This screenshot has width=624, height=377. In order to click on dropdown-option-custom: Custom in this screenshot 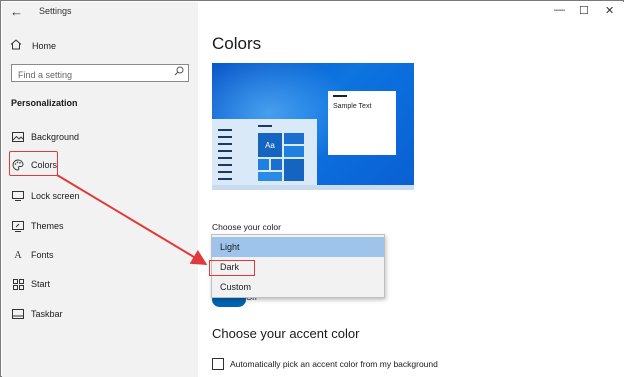, I will do `click(298, 287)`.